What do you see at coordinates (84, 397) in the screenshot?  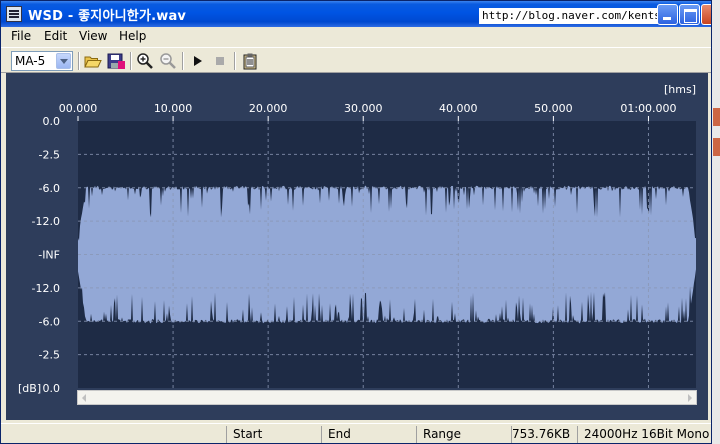 I see `scroll-left-icon` at bounding box center [84, 397].